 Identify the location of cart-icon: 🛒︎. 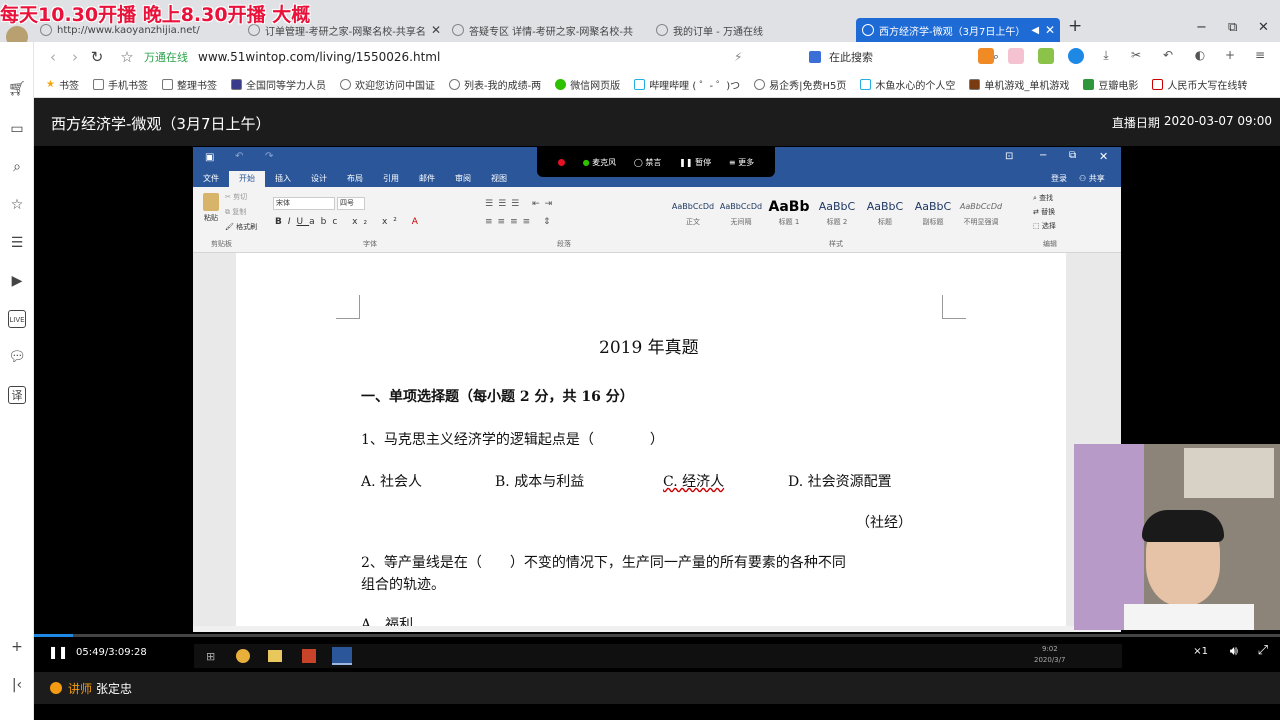
(17, 89).